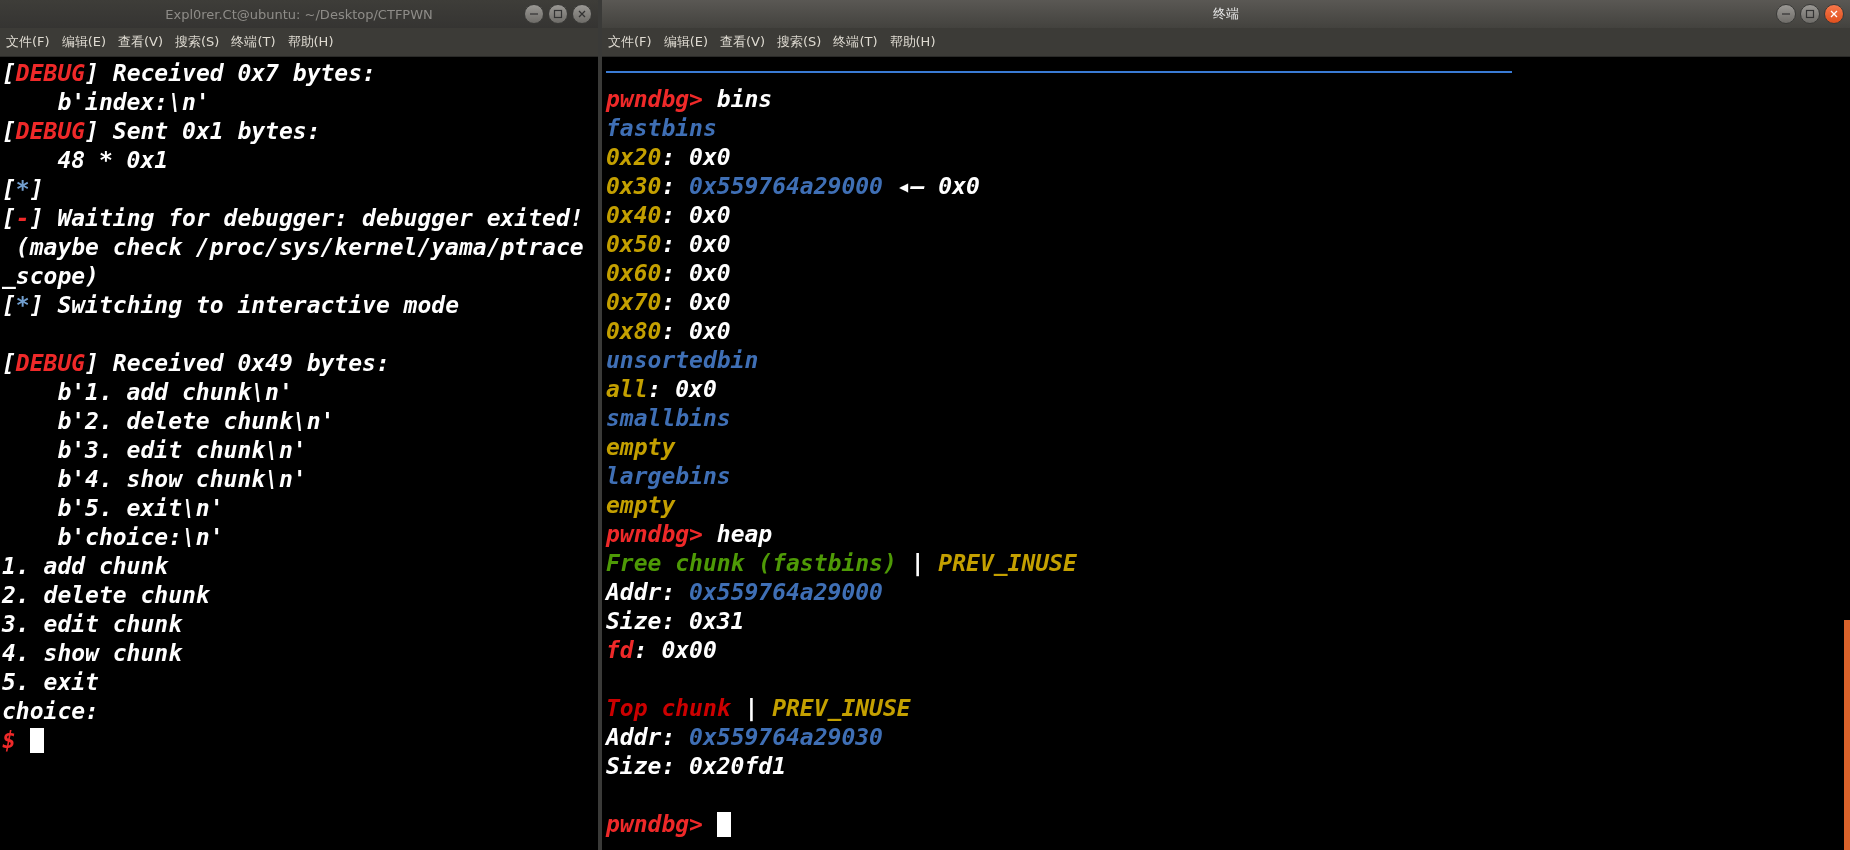  Describe the element at coordinates (85, 566) in the screenshot. I see `terminal-line: 1. add chunk` at that location.